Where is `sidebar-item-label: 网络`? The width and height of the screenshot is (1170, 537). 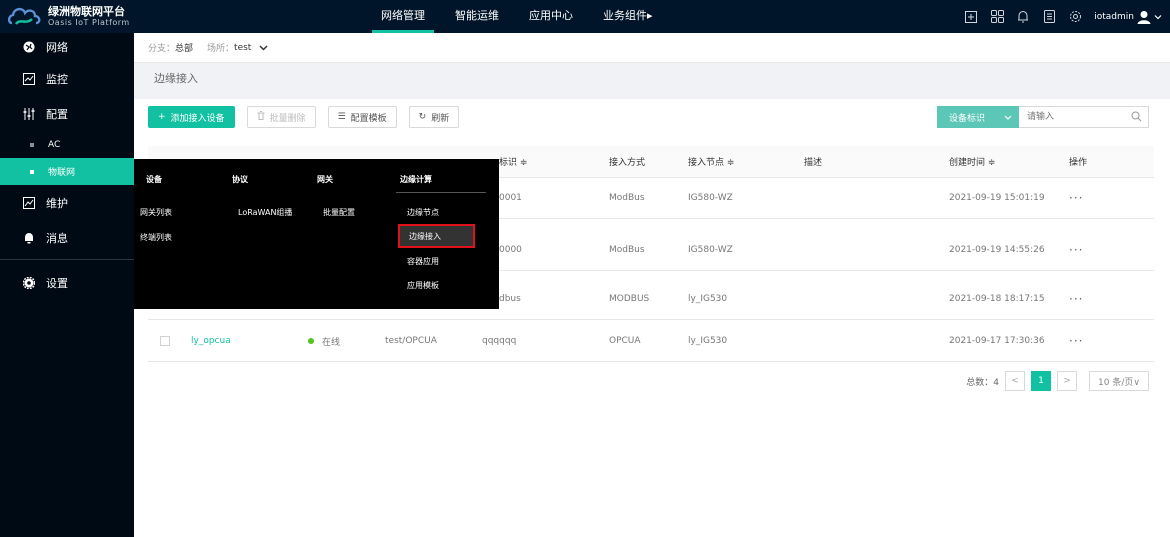
sidebar-item-label: 网络 is located at coordinates (57, 47).